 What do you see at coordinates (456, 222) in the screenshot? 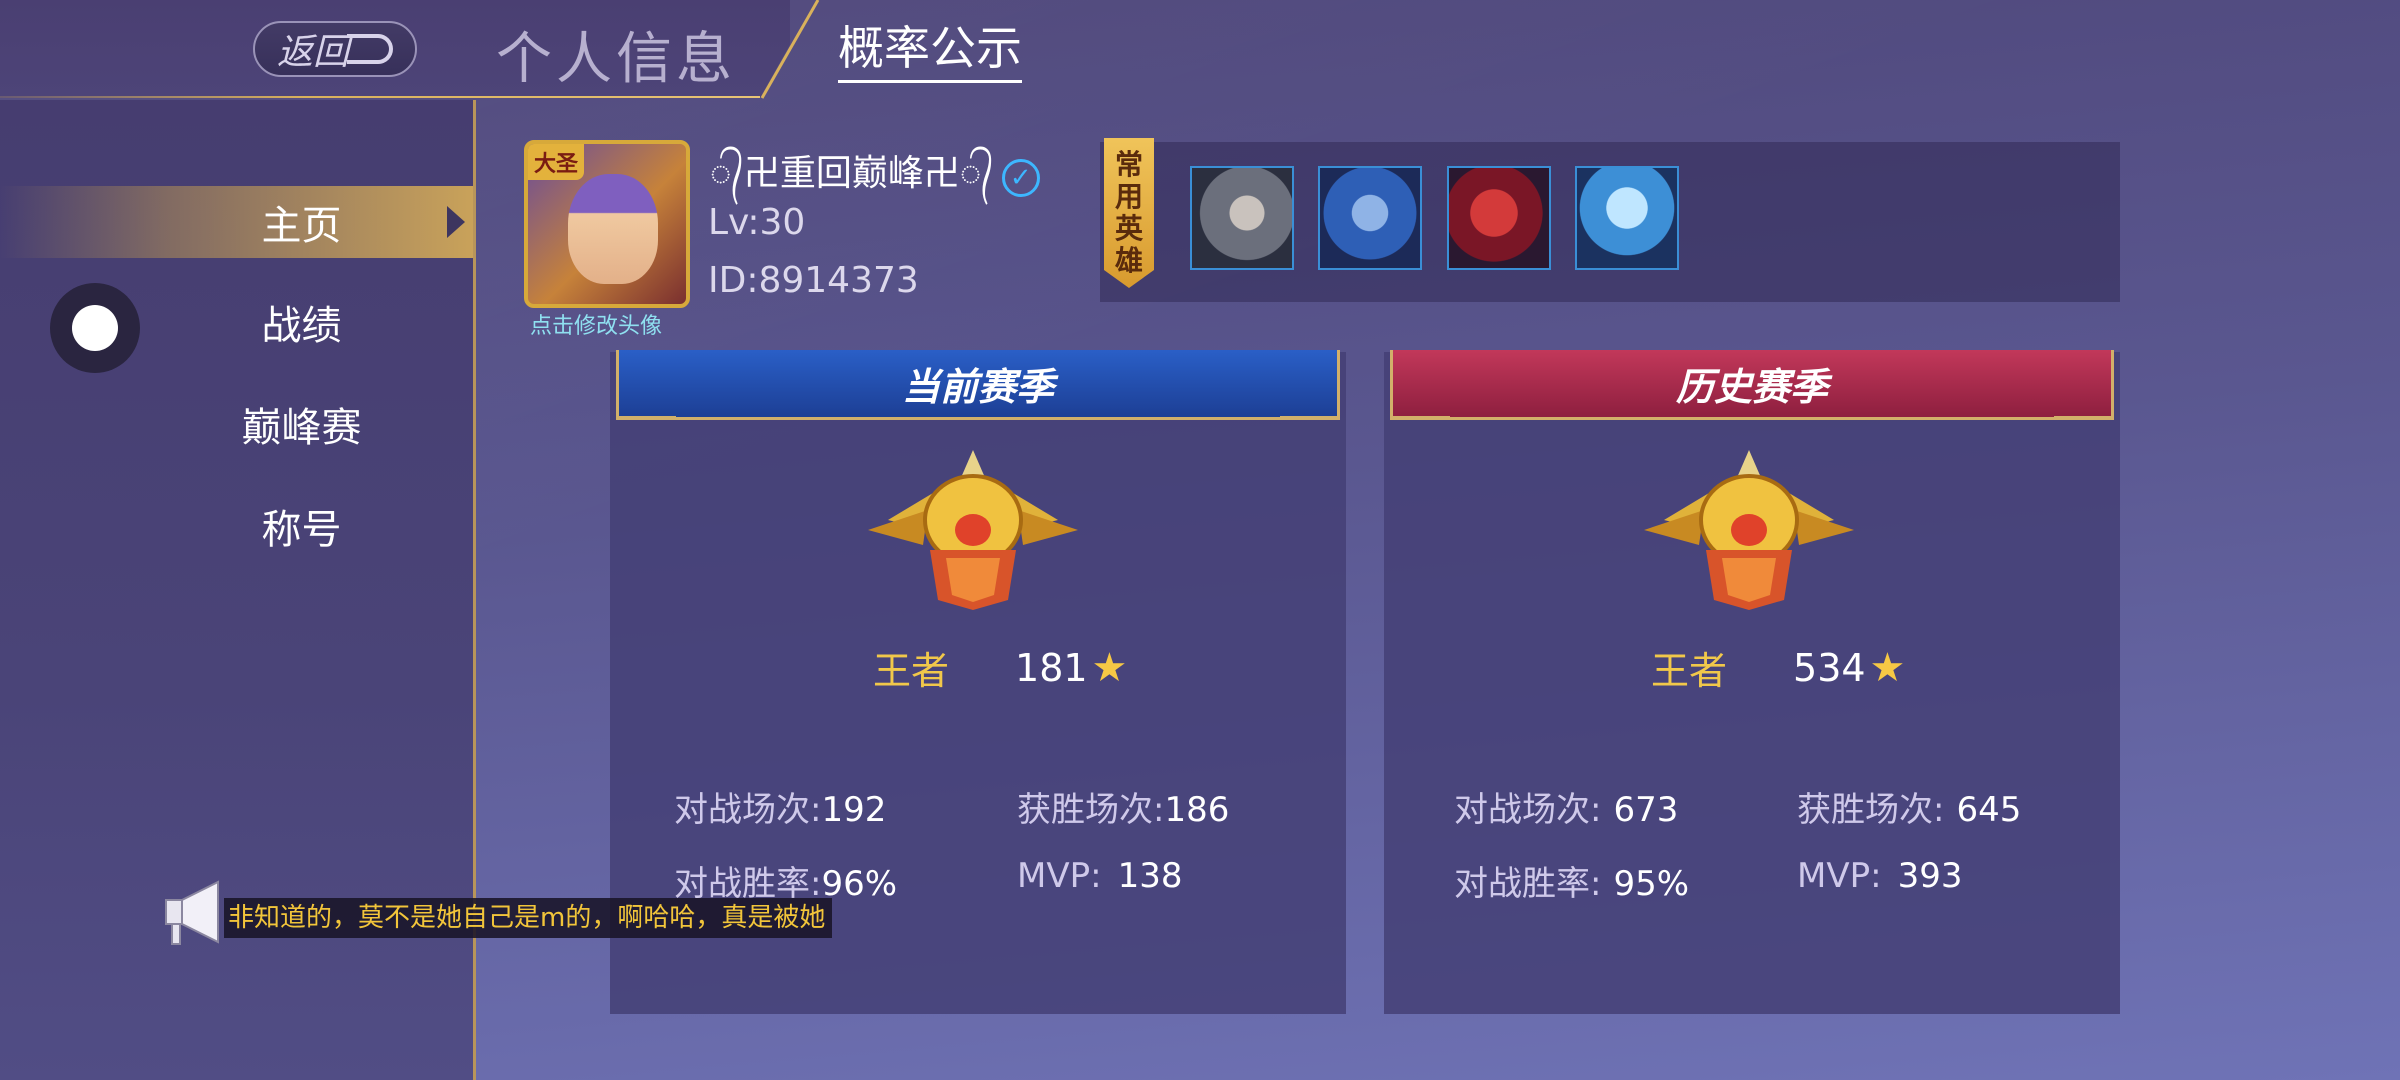
I see `chevron-right-icon` at bounding box center [456, 222].